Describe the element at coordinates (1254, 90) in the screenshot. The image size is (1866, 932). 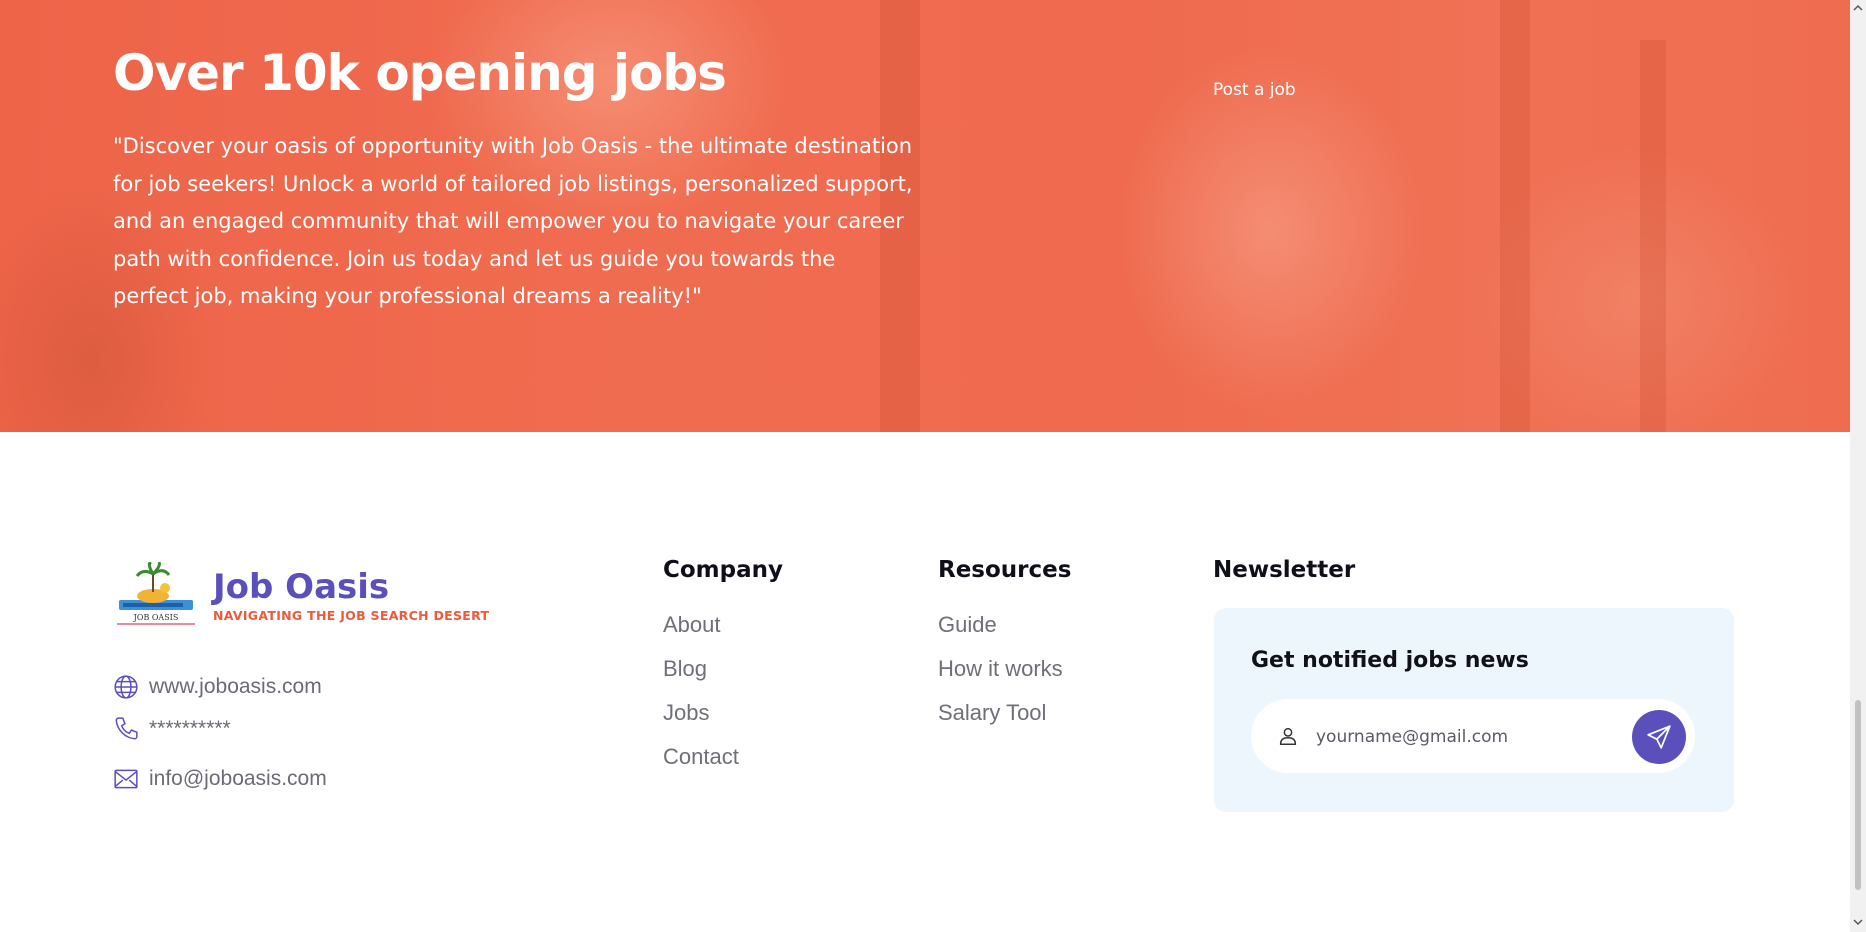
I see `post-job-link: Post a job` at that location.